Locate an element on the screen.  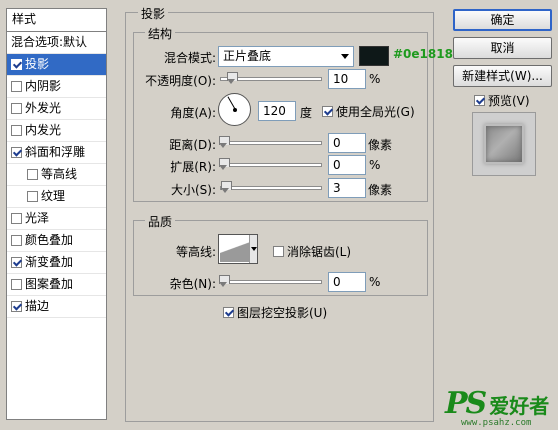
psahz-watermark-logo: PS 爱好者 is located at coordinates (497, 403).